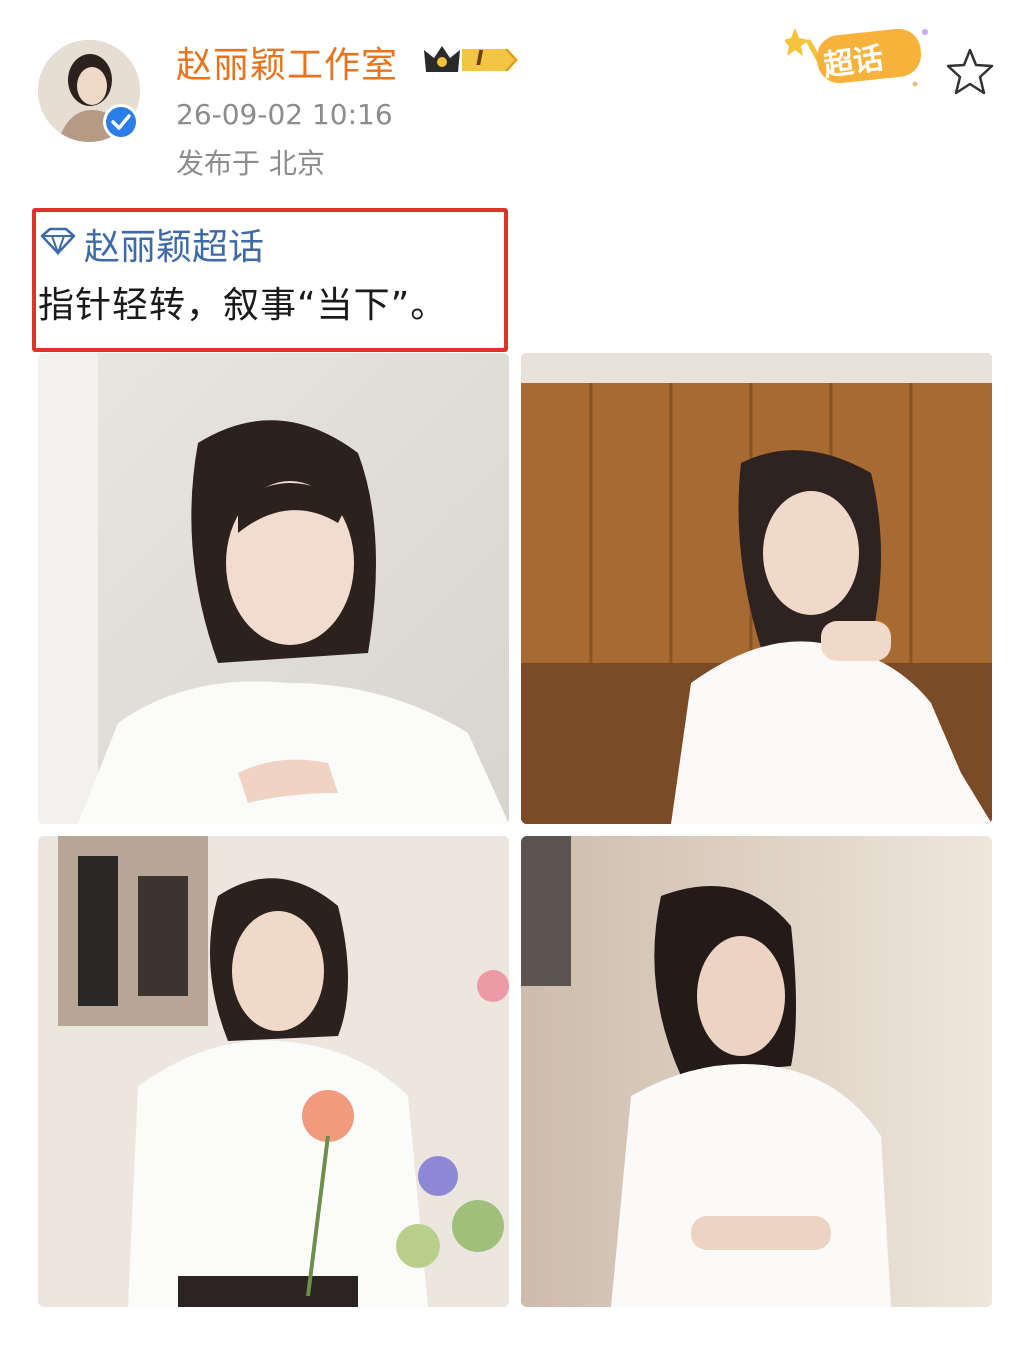 This screenshot has height=1362, width=1010. Describe the element at coordinates (121, 122) in the screenshot. I see `verified-check-icon` at that location.